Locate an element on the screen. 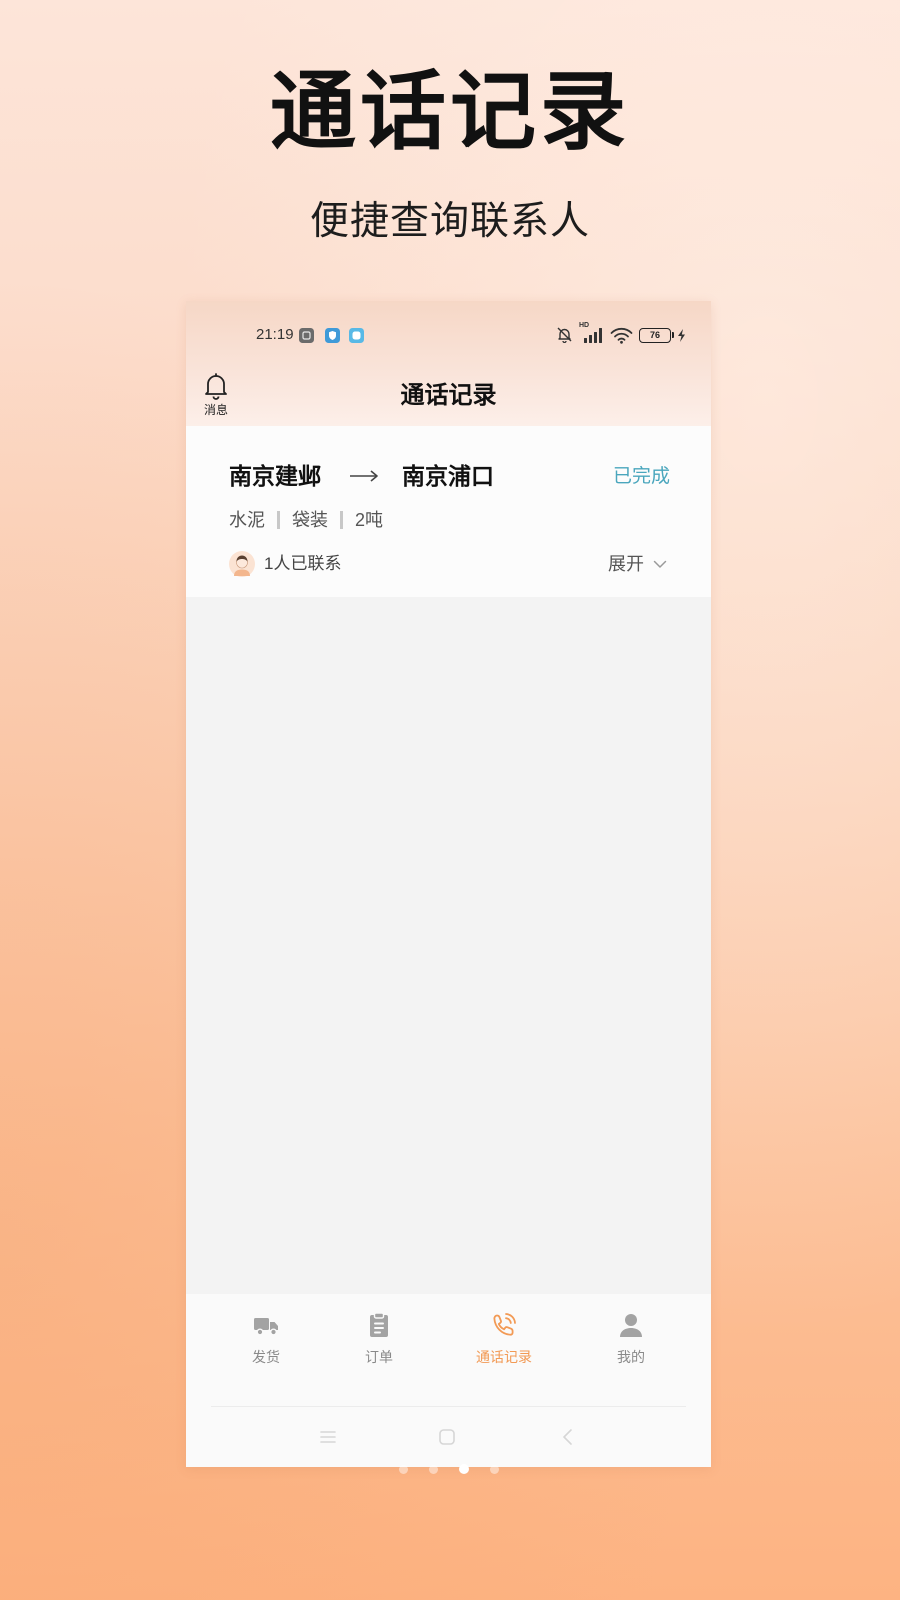 The height and width of the screenshot is (1600, 900). packaging-tag: 袋装 is located at coordinates (310, 520).